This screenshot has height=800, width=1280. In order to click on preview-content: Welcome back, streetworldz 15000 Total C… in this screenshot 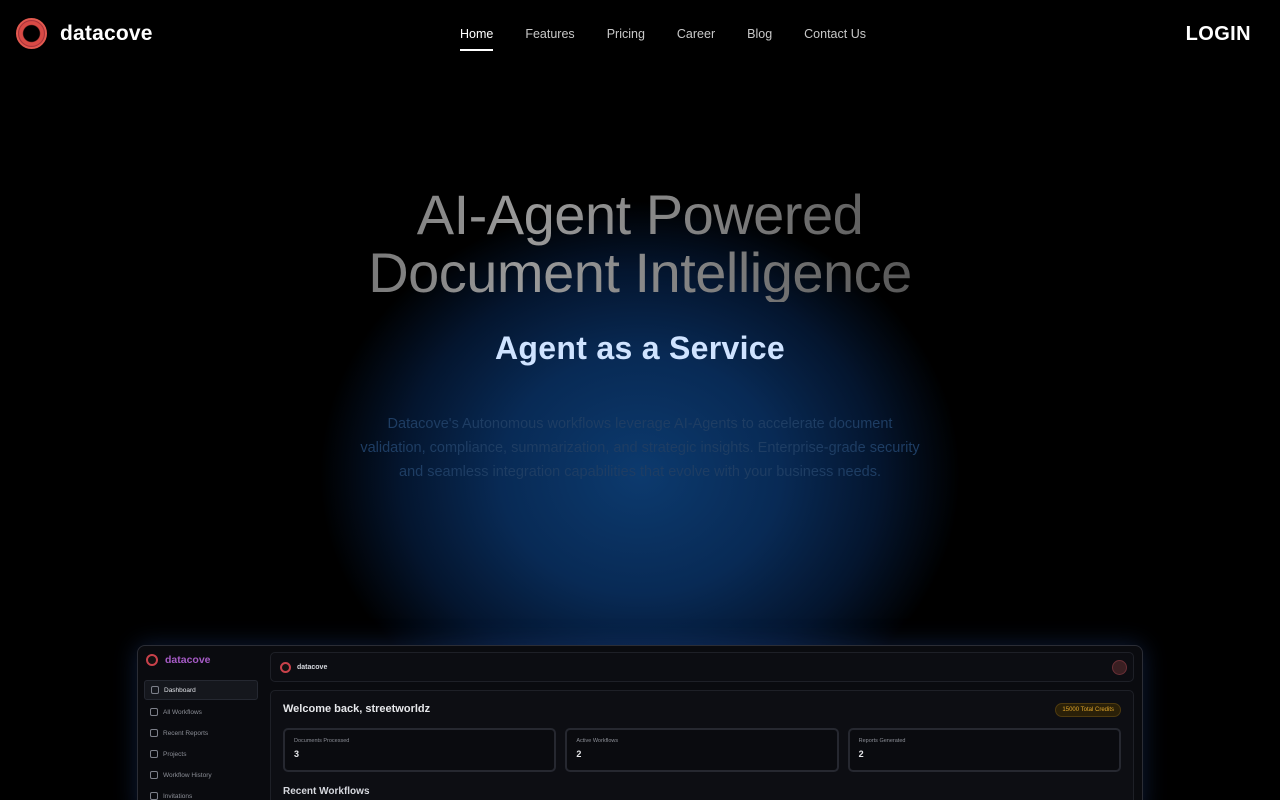, I will do `click(702, 745)`.